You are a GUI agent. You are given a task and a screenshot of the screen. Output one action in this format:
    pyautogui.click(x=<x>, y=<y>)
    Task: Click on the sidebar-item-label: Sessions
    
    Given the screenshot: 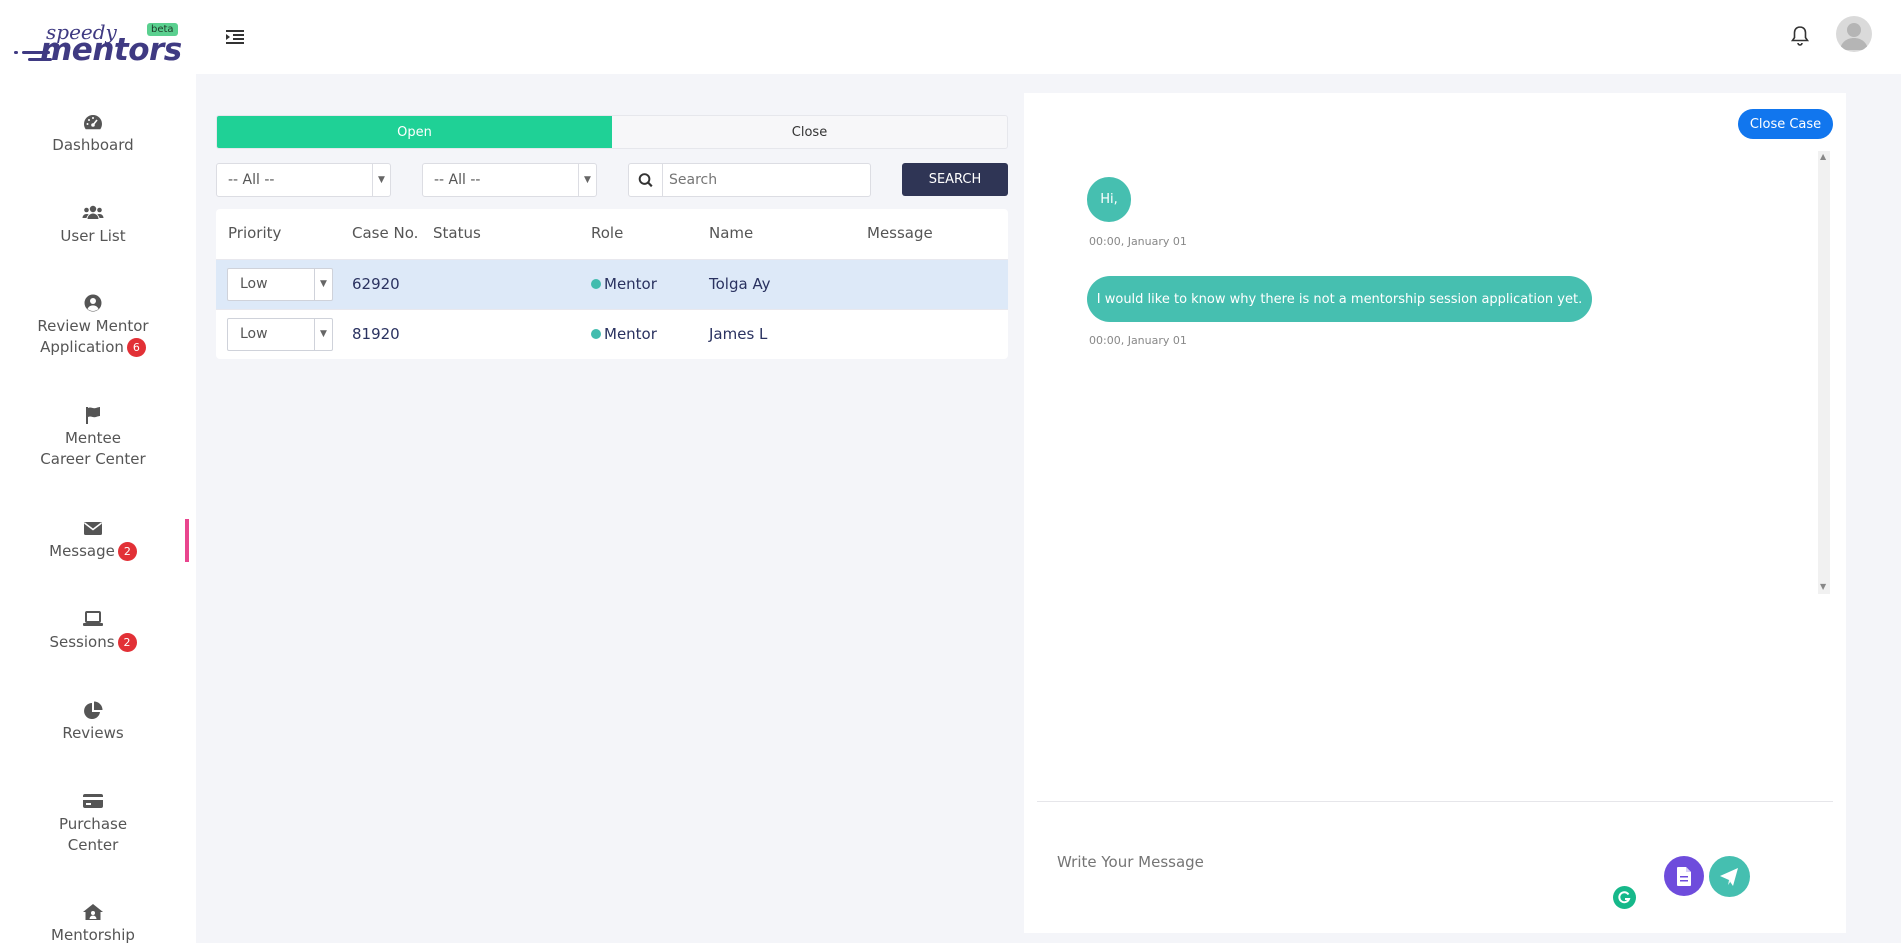 What is the action you would take?
    pyautogui.click(x=82, y=642)
    